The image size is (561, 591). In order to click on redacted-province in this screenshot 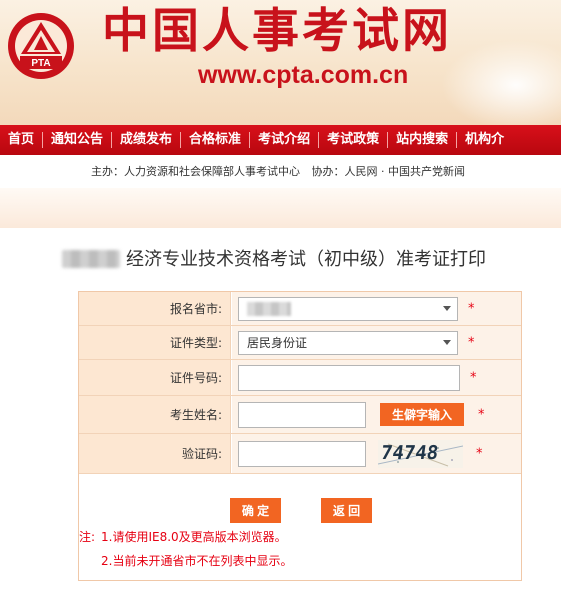, I will do `click(269, 308)`.